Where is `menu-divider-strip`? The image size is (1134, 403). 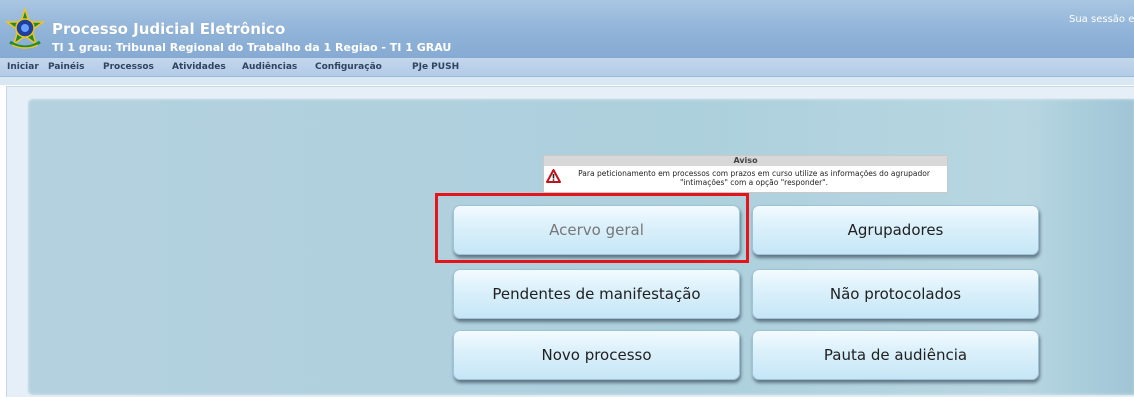
menu-divider-strip is located at coordinates (567, 81).